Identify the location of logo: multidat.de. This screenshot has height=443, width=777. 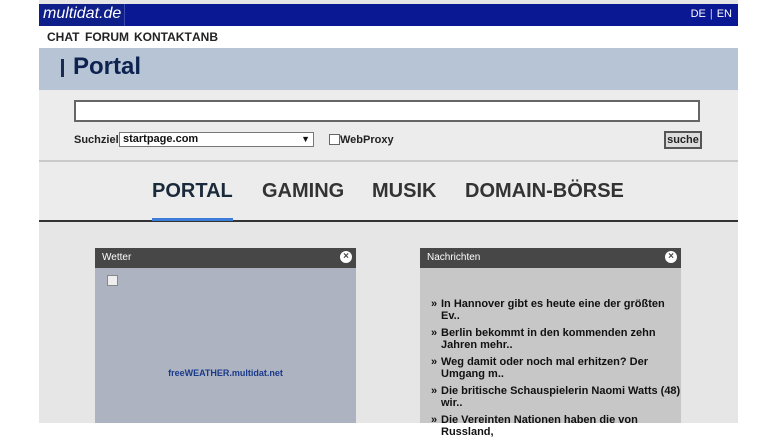
(82, 15).